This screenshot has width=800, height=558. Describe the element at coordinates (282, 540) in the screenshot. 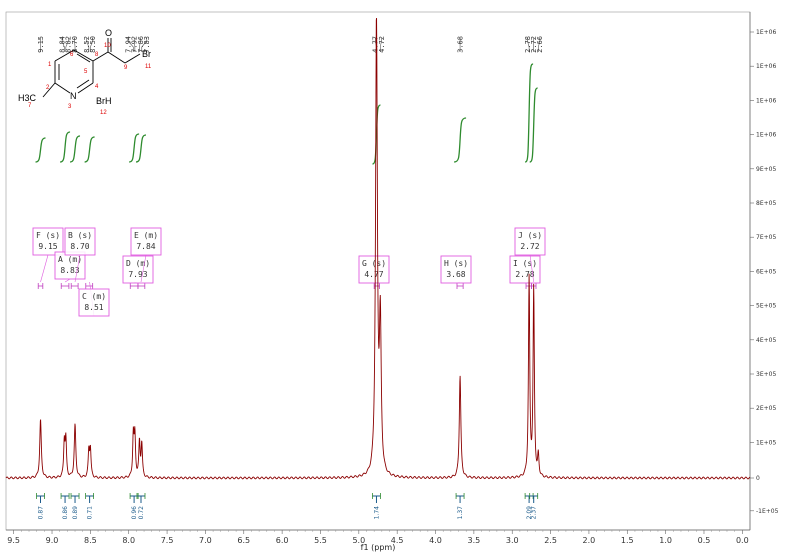

I see `x-tick-label: 6.0` at that location.